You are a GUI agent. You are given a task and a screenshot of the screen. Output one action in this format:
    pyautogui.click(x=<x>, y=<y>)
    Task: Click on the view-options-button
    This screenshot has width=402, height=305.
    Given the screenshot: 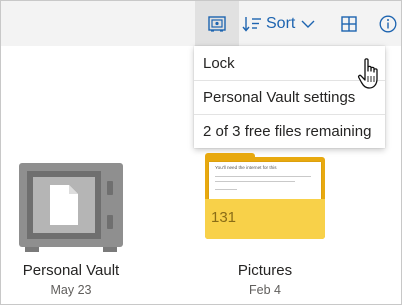 What is the action you would take?
    pyautogui.click(x=349, y=23)
    